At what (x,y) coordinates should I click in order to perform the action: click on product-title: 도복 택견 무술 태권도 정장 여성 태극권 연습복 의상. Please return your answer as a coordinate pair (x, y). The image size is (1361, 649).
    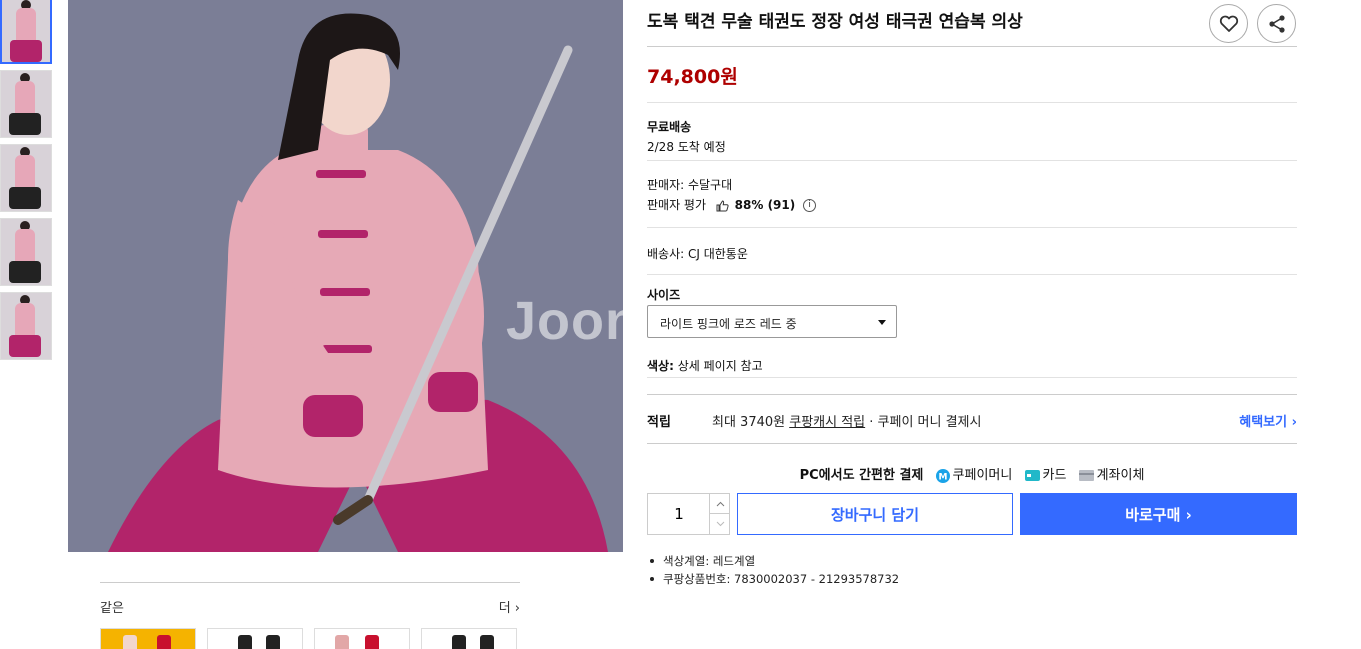
    Looking at the image, I should click on (835, 22).